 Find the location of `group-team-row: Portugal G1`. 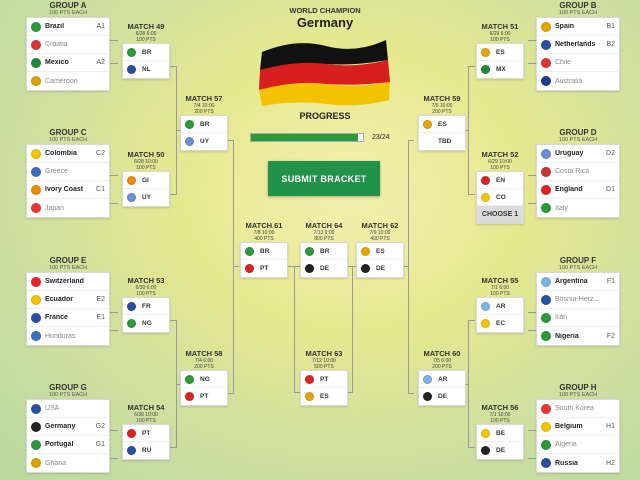

group-team-row: Portugal G1 is located at coordinates (68, 445).